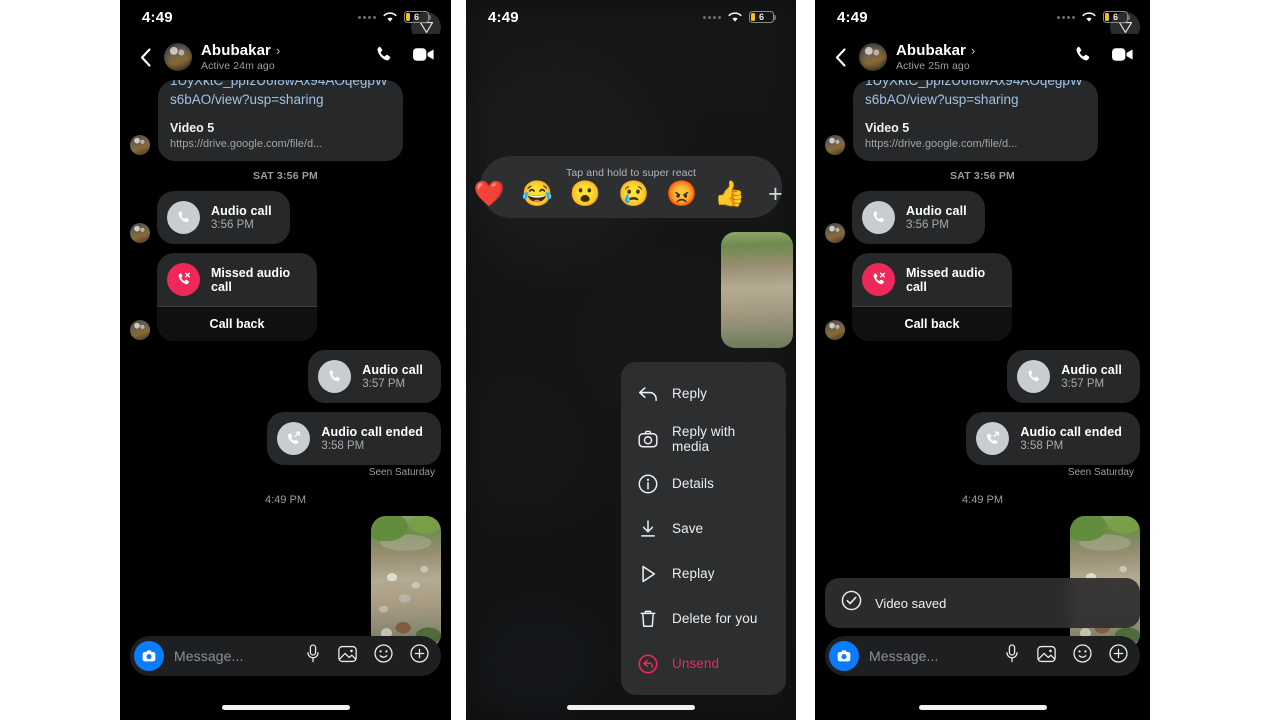  I want to click on contact-info: Abubakar › Active 25m ago, so click(984, 57).